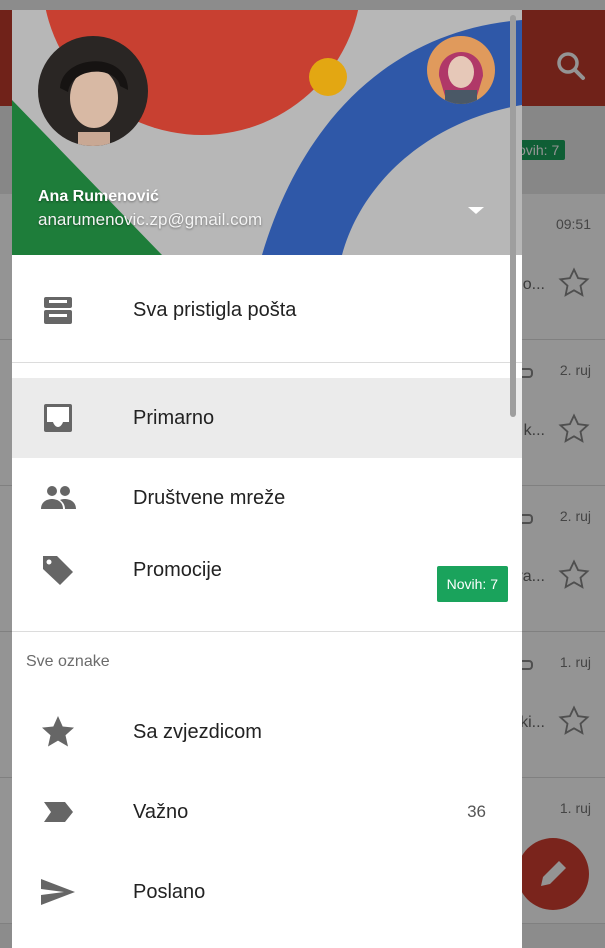  I want to click on new-count-badge: Novih: 7, so click(472, 584).